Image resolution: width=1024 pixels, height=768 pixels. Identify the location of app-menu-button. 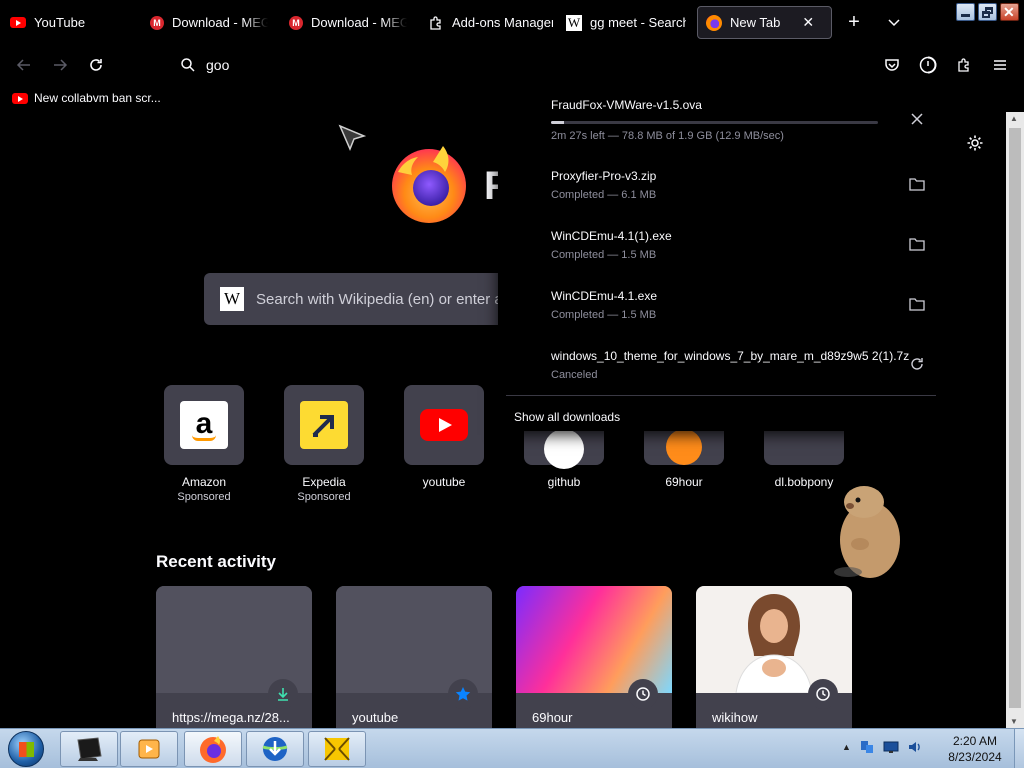
(1000, 65).